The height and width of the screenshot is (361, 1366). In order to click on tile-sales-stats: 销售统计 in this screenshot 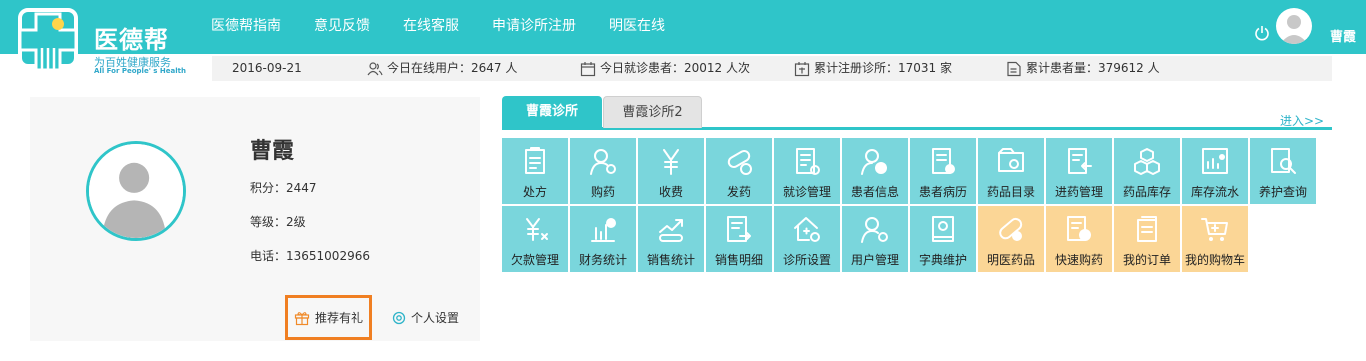, I will do `click(671, 239)`.